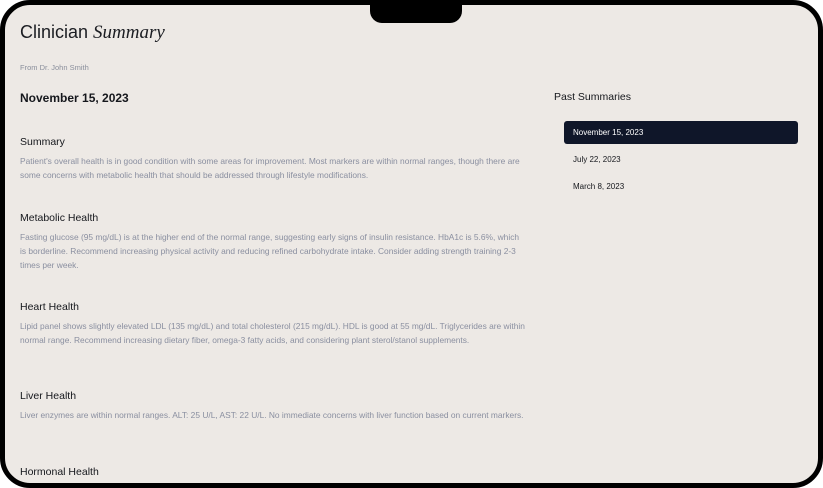  I want to click on section-title: Hormonal Health, so click(59, 472).